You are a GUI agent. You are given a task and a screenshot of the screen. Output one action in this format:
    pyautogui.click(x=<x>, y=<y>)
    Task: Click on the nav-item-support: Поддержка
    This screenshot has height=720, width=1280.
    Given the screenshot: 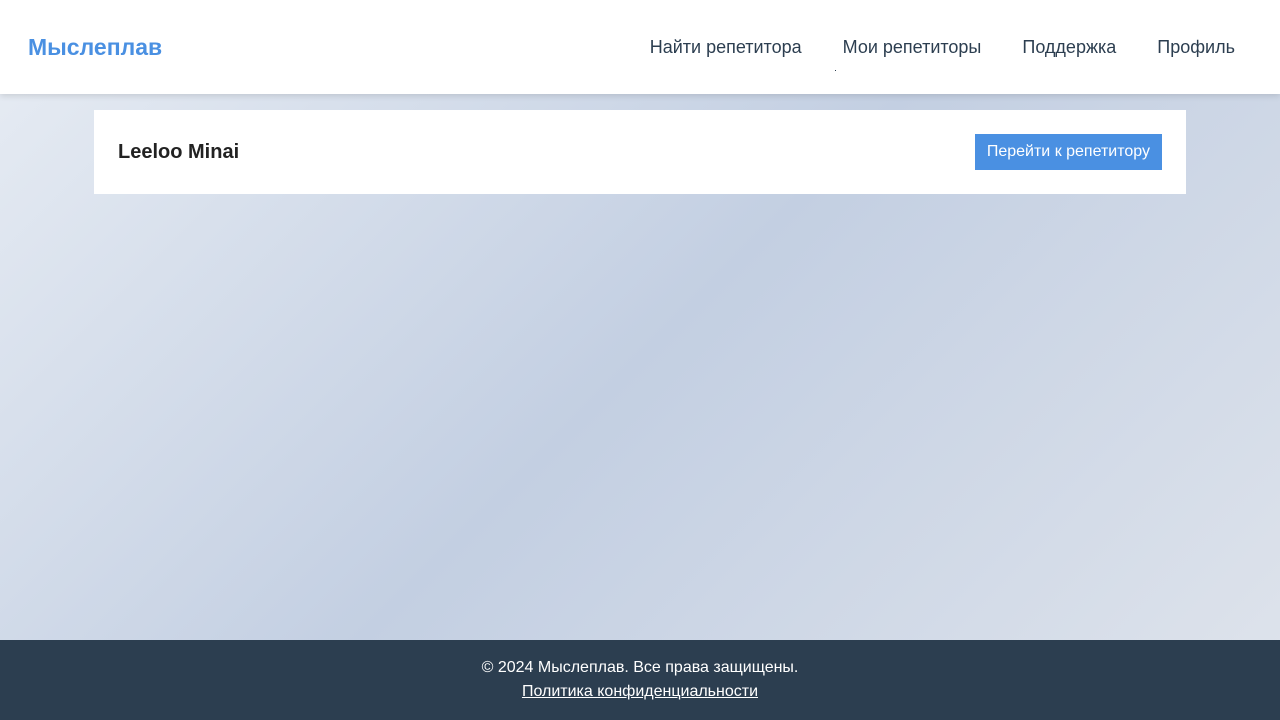 What is the action you would take?
    pyautogui.click(x=1069, y=47)
    